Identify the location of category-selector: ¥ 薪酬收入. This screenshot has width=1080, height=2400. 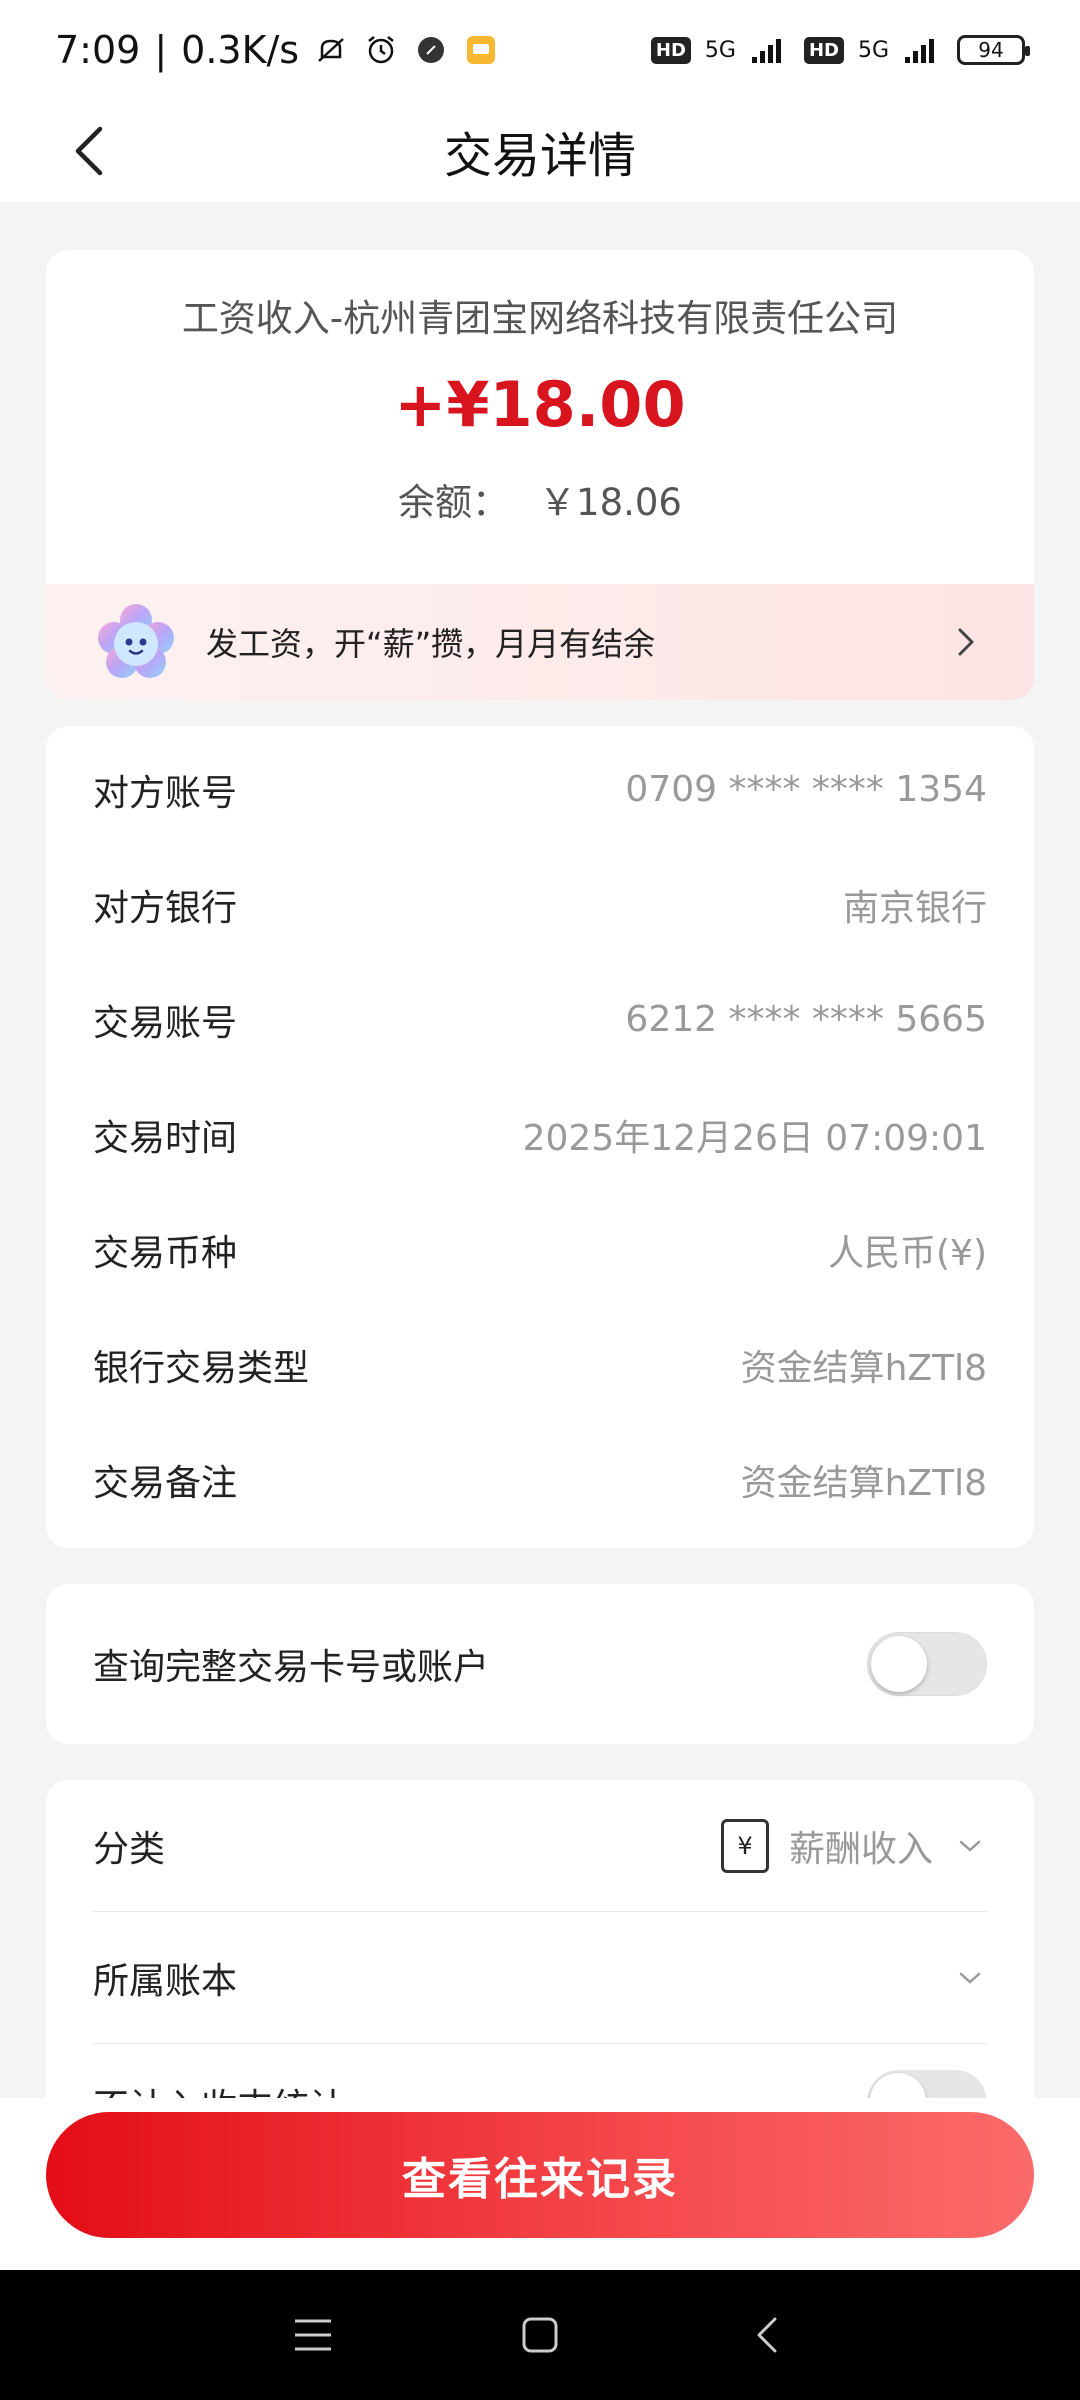
(853, 1845).